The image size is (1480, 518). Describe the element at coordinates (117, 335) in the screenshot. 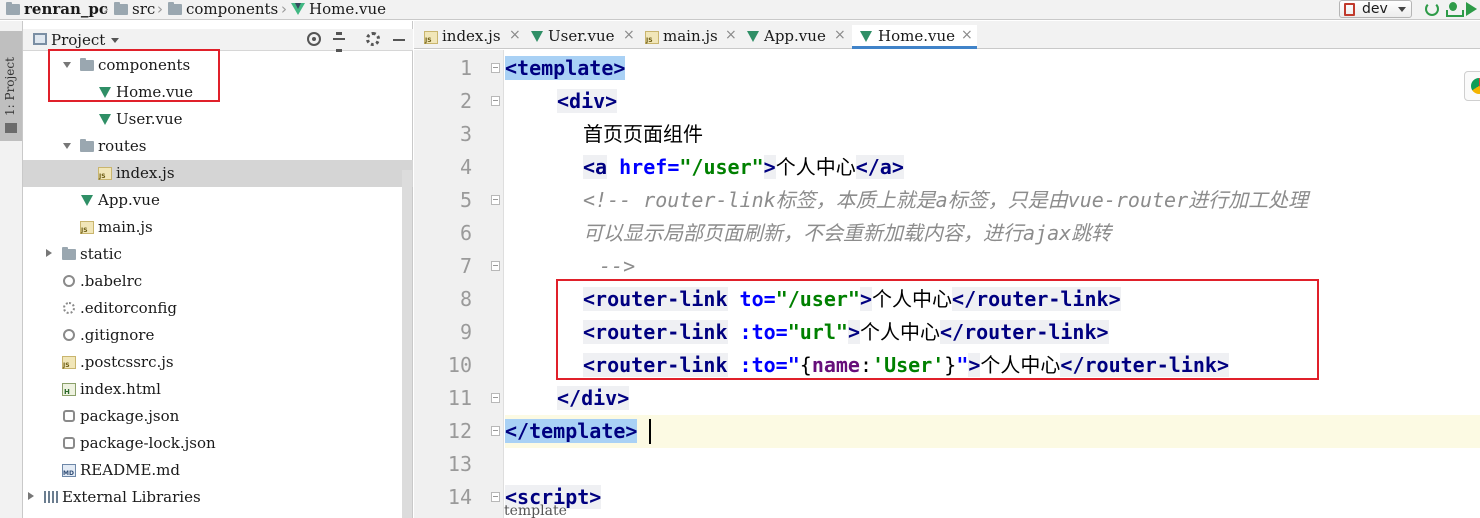

I see `tree-item-label: .gitignore` at that location.